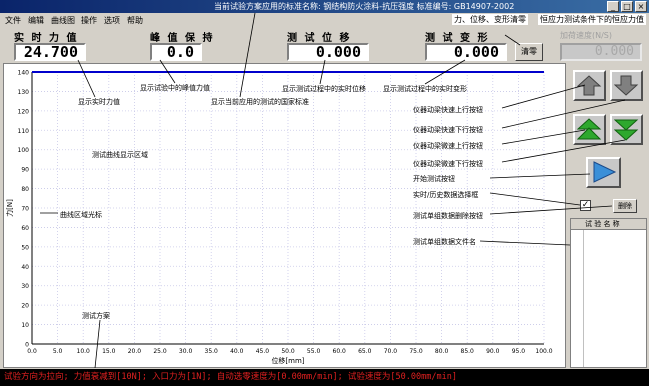 This screenshot has height=386, width=649. Describe the element at coordinates (109, 351) in the screenshot. I see `x-tick-label: 15.0` at that location.